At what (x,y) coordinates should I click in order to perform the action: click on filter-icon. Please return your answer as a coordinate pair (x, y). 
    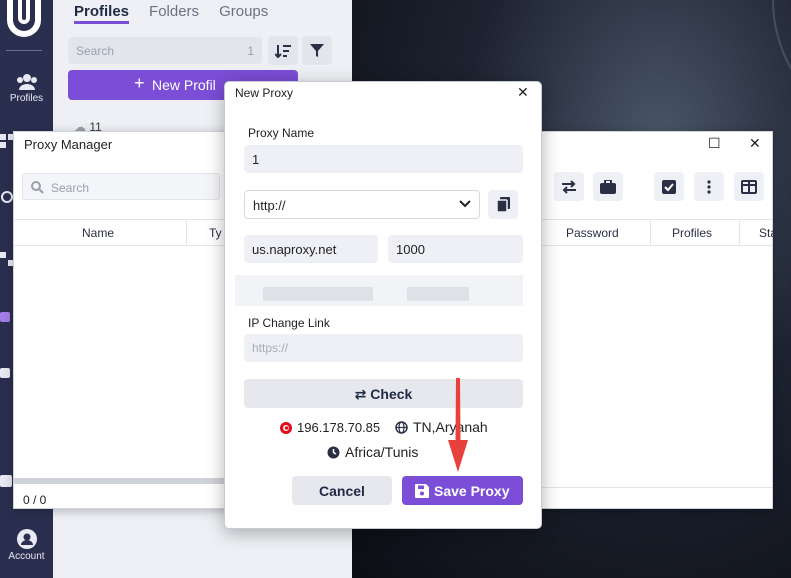
    Looking at the image, I should click on (317, 50).